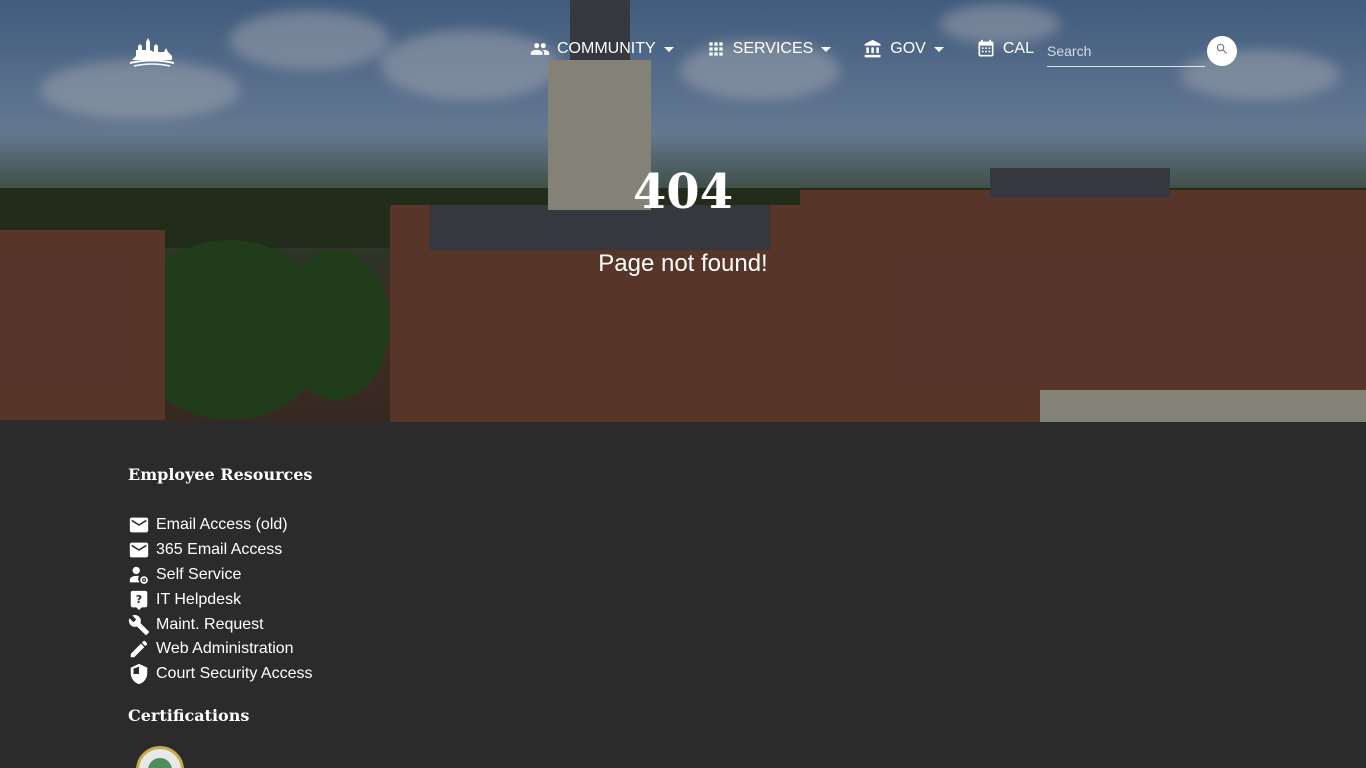 The width and height of the screenshot is (1366, 768). What do you see at coordinates (199, 574) in the screenshot?
I see `link-label: Self Service` at bounding box center [199, 574].